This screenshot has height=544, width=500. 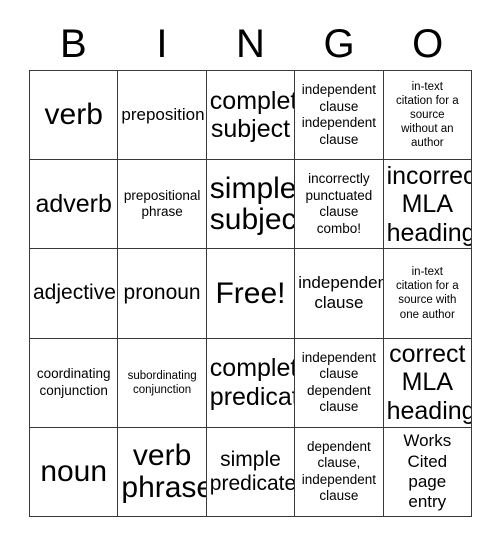 I want to click on bingo-cell: noun, so click(x=74, y=472).